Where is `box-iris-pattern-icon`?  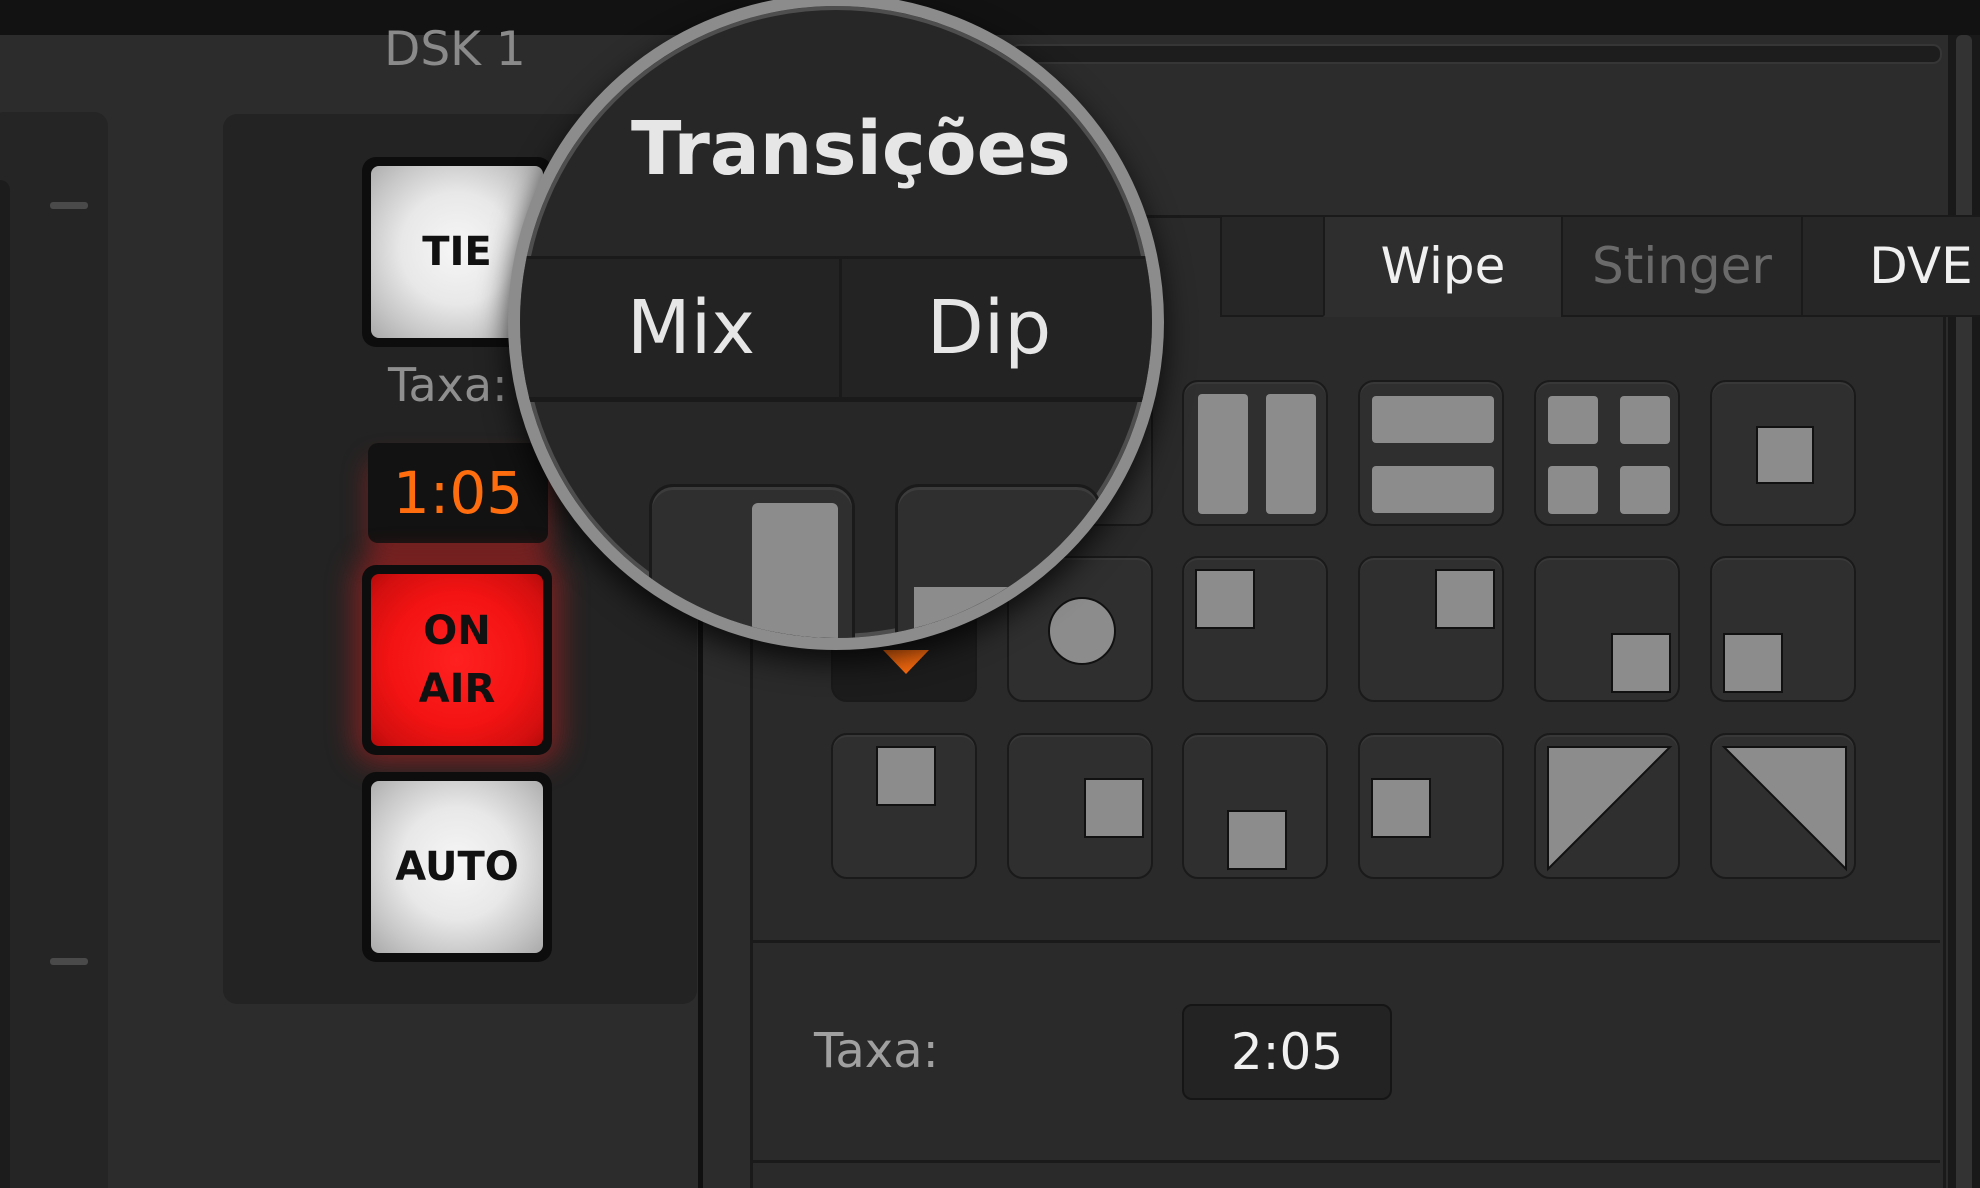
box-iris-pattern-icon is located at coordinates (1785, 455).